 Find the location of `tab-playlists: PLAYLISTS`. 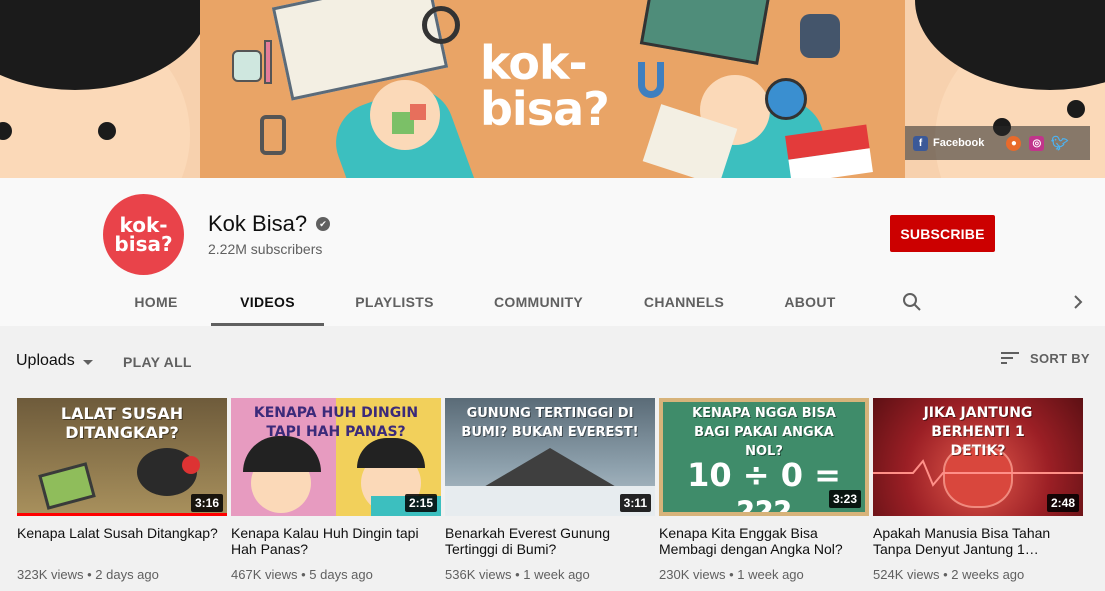

tab-playlists: PLAYLISTS is located at coordinates (394, 302).